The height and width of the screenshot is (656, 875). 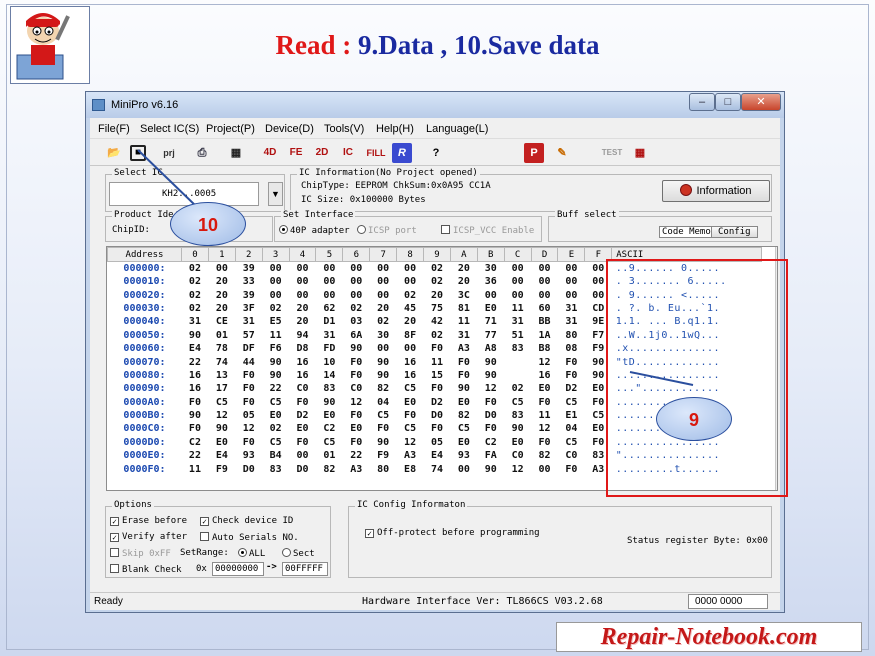 I want to click on callout-9: 9, so click(x=694, y=419).